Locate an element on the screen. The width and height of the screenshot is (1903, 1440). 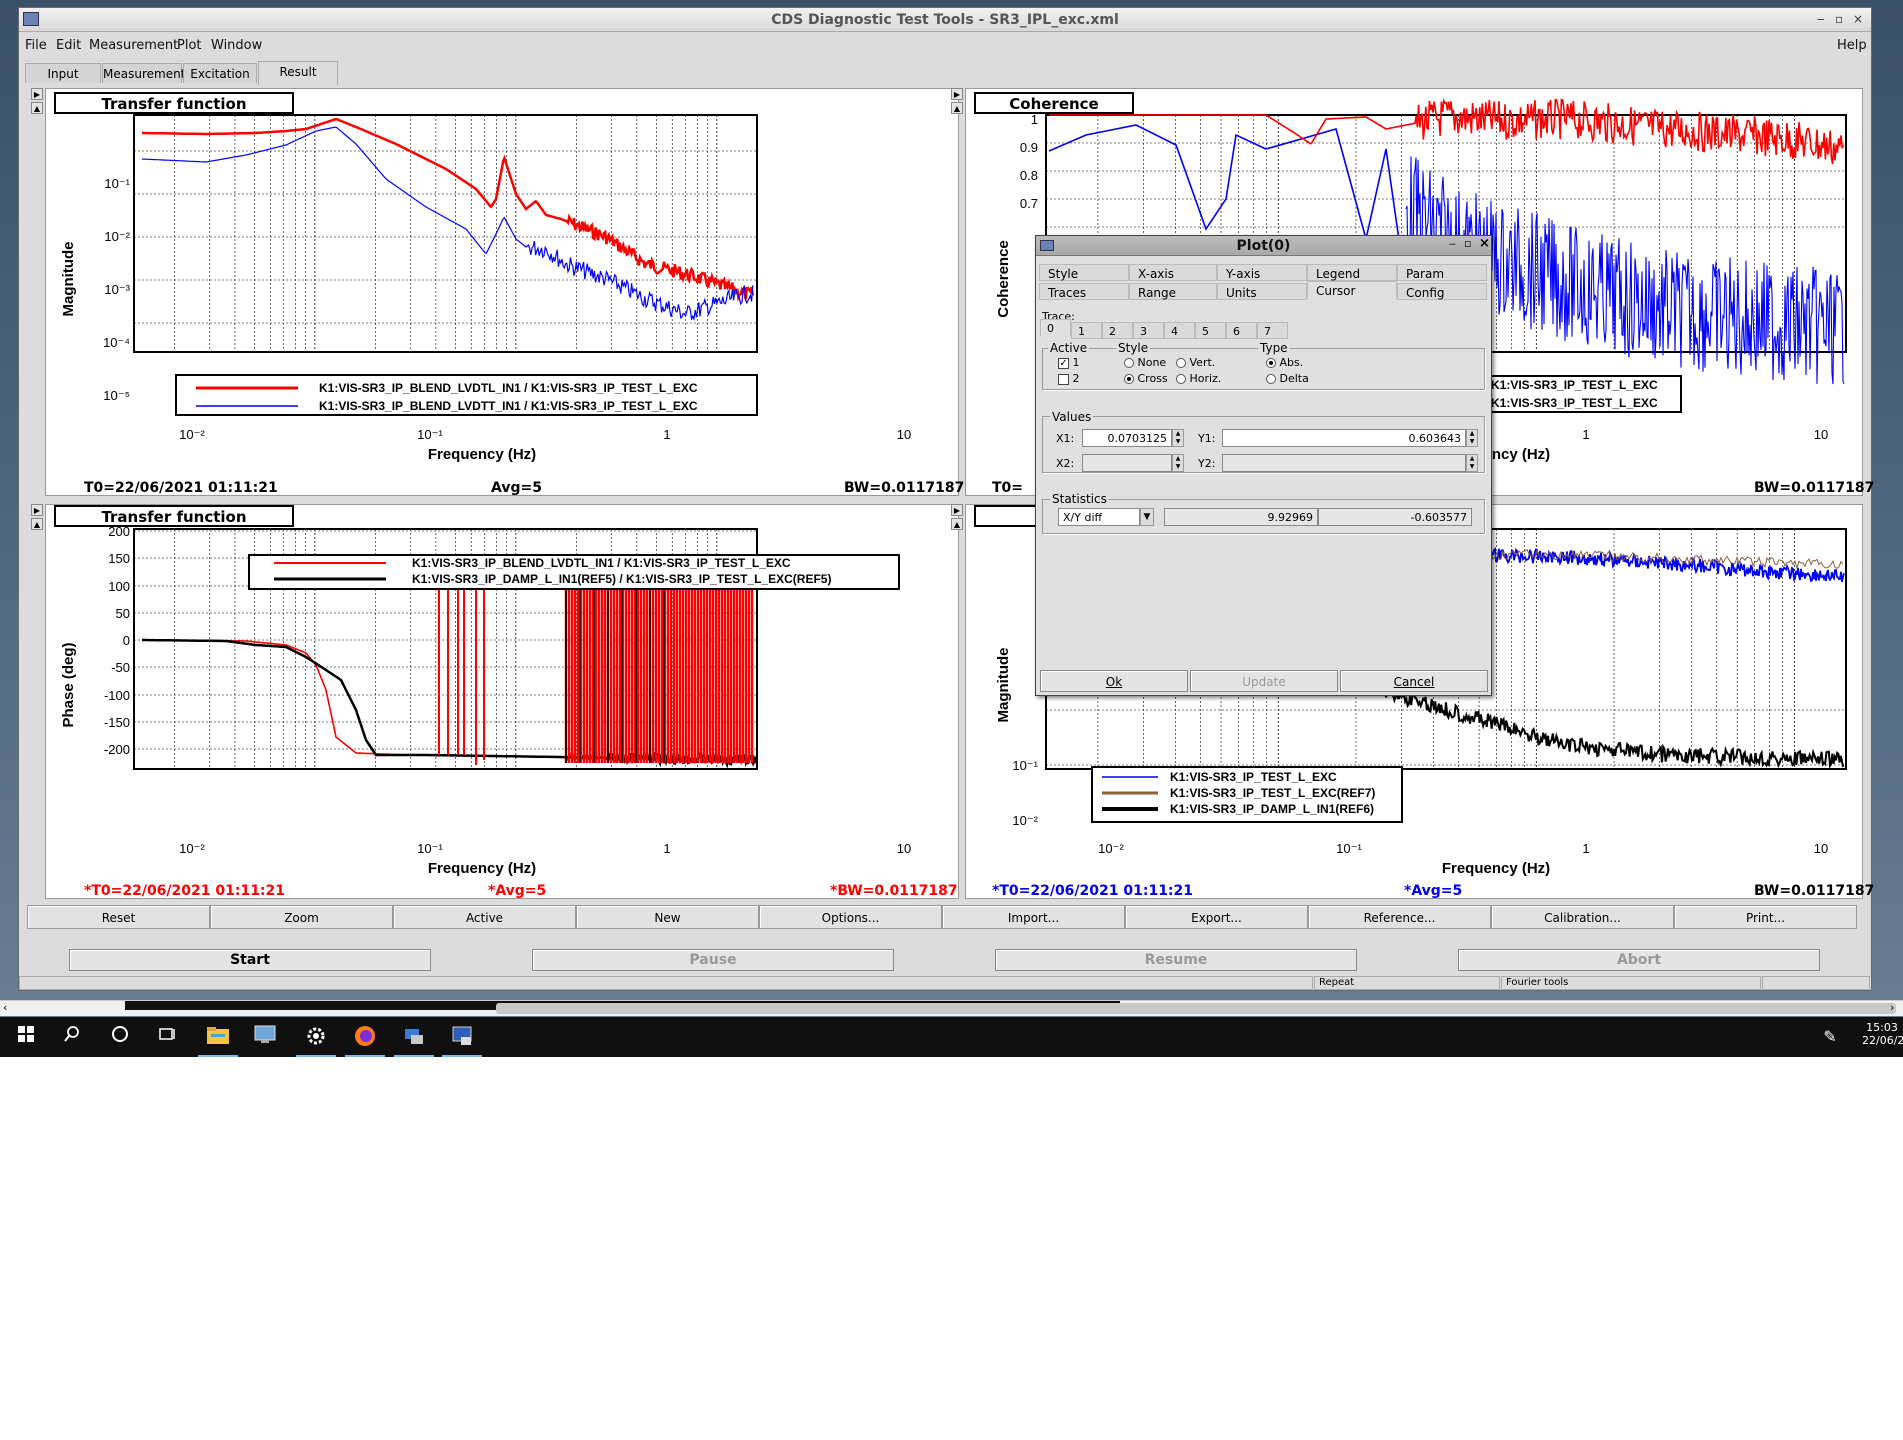
trace-tab-4: 4 is located at coordinates (1179, 330).